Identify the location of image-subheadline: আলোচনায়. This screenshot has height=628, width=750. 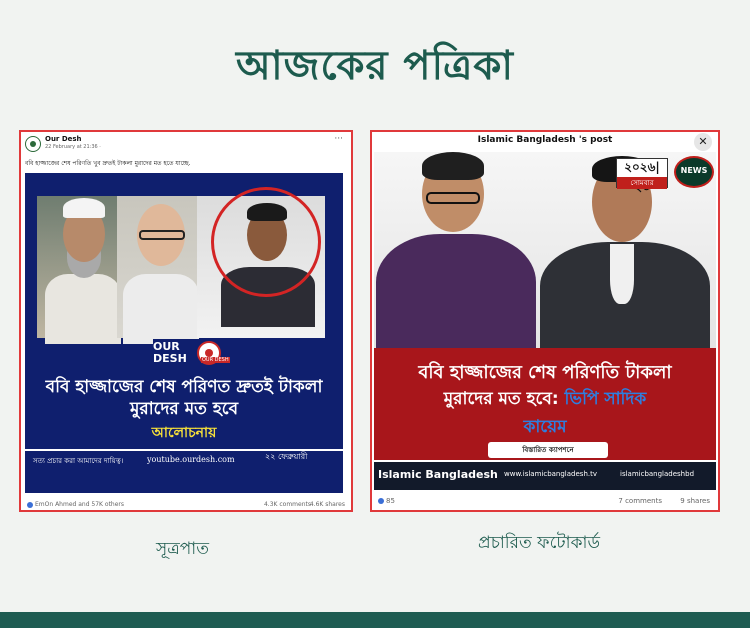
(184, 433).